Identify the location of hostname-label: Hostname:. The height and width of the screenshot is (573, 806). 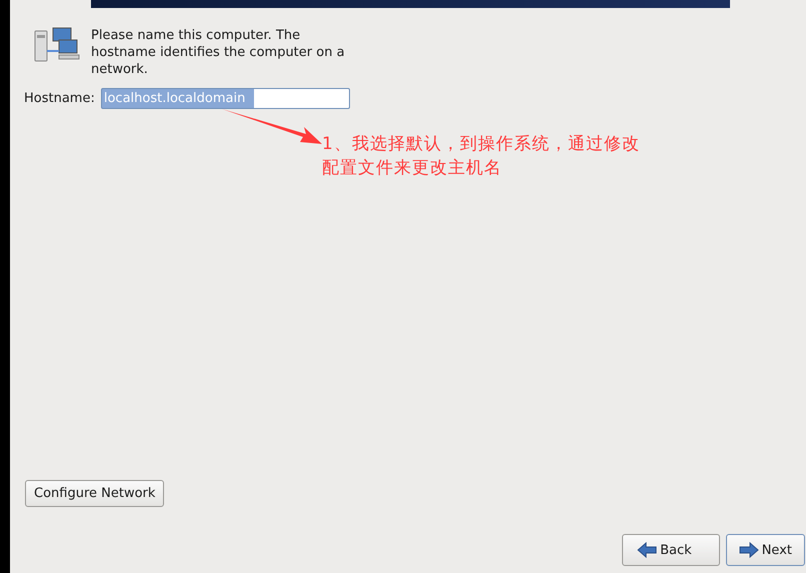
(59, 98).